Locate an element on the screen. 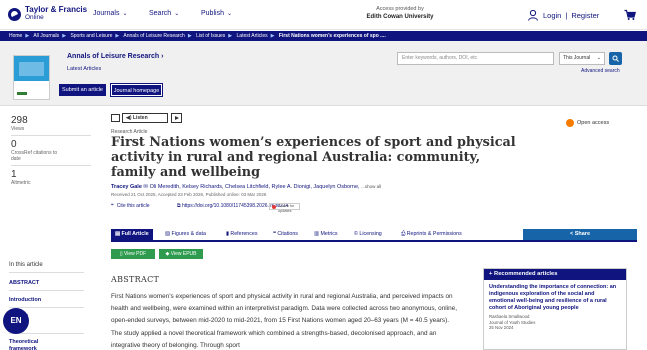  play-button is located at coordinates (176, 118).